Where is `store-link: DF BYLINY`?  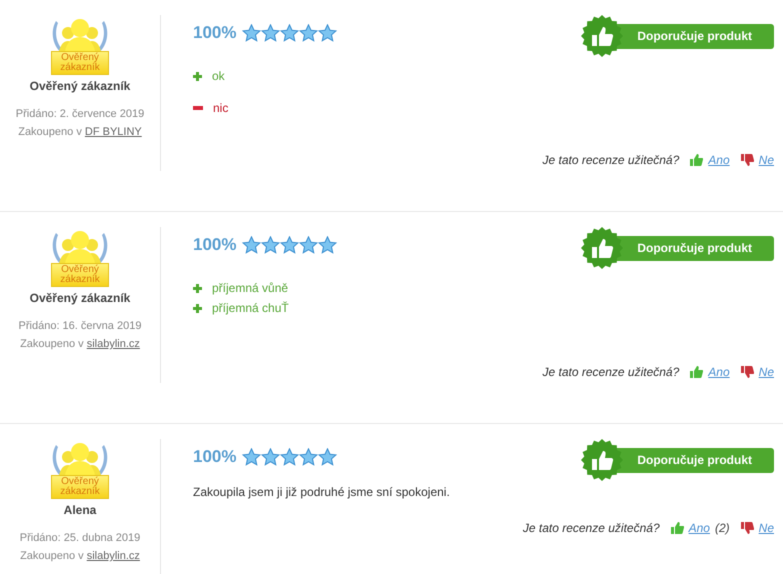 store-link: DF BYLINY is located at coordinates (113, 132).